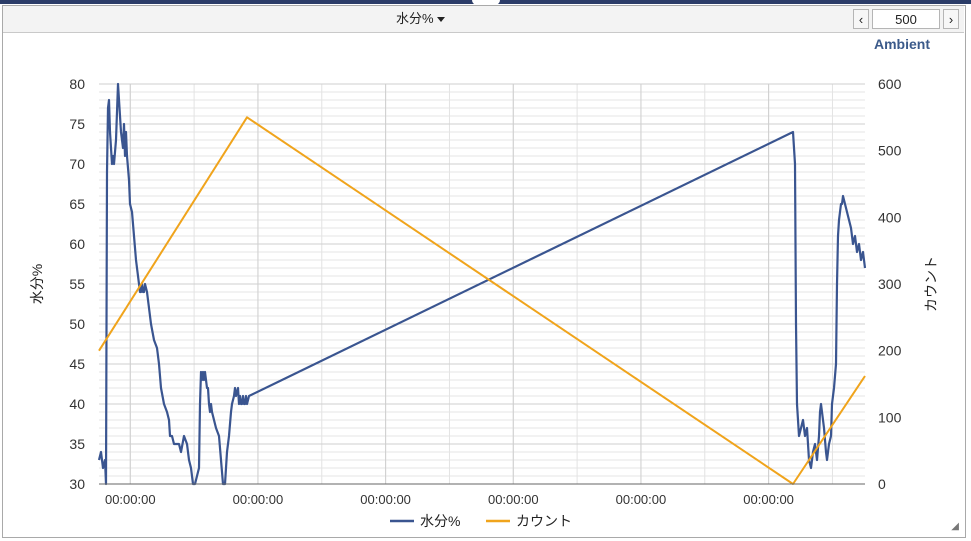  What do you see at coordinates (77, 324) in the screenshot?
I see `y-left-tick-label: 50` at bounding box center [77, 324].